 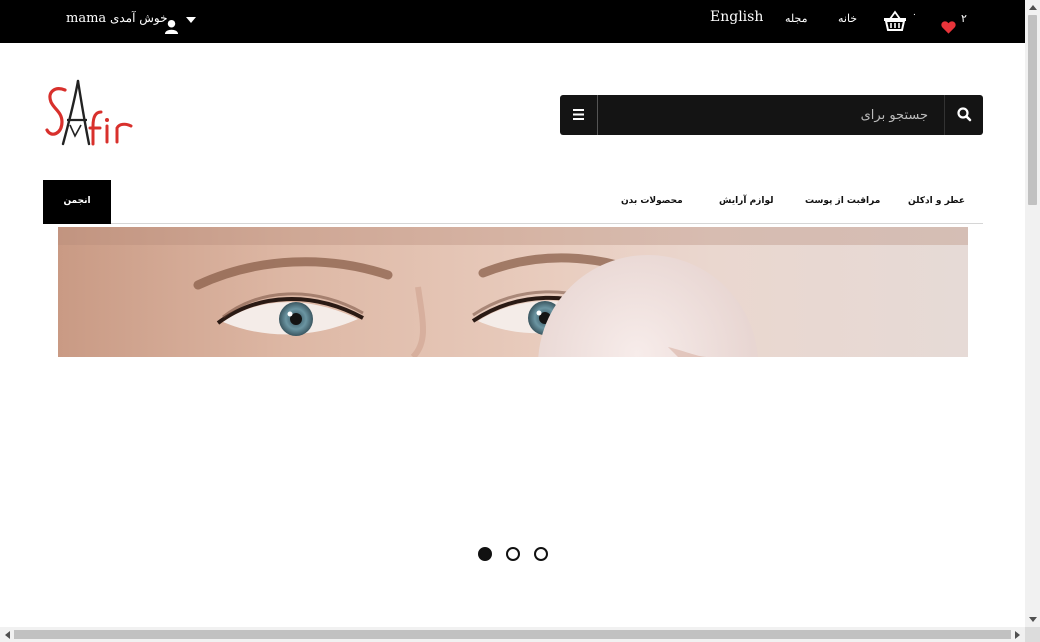 I want to click on scroll-up-icon, so click(x=1033, y=7).